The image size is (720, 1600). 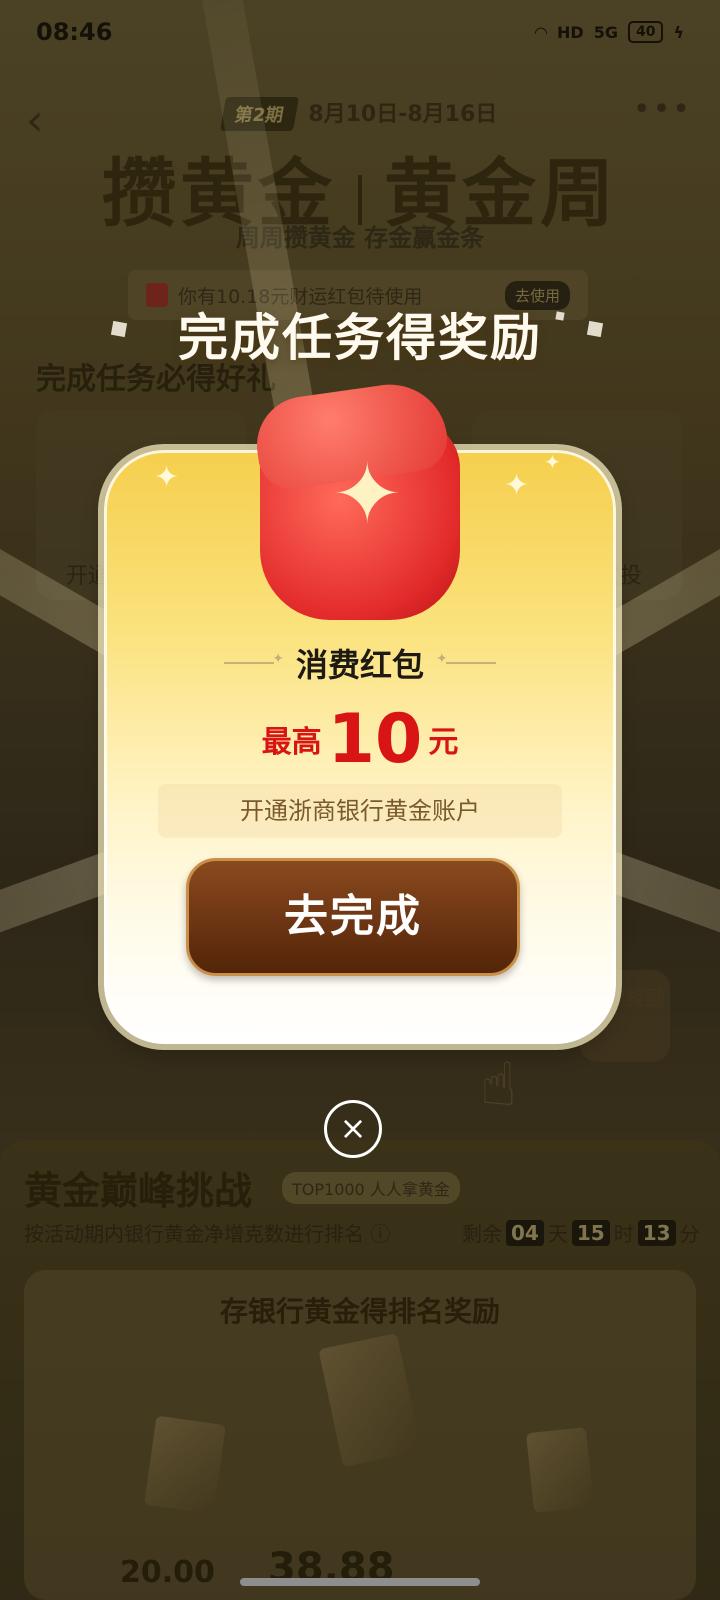 I want to click on star-icon: ✦, so click(x=367, y=494).